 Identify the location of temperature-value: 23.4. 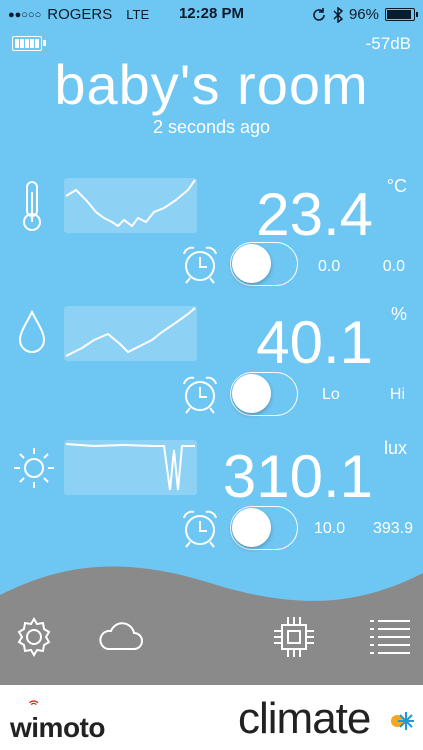
(314, 214).